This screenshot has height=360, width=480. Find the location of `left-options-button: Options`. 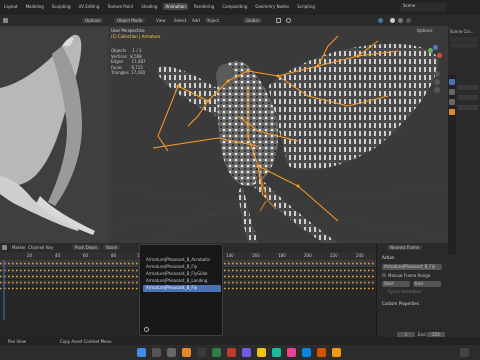

left-options-button: Options is located at coordinates (93, 20).